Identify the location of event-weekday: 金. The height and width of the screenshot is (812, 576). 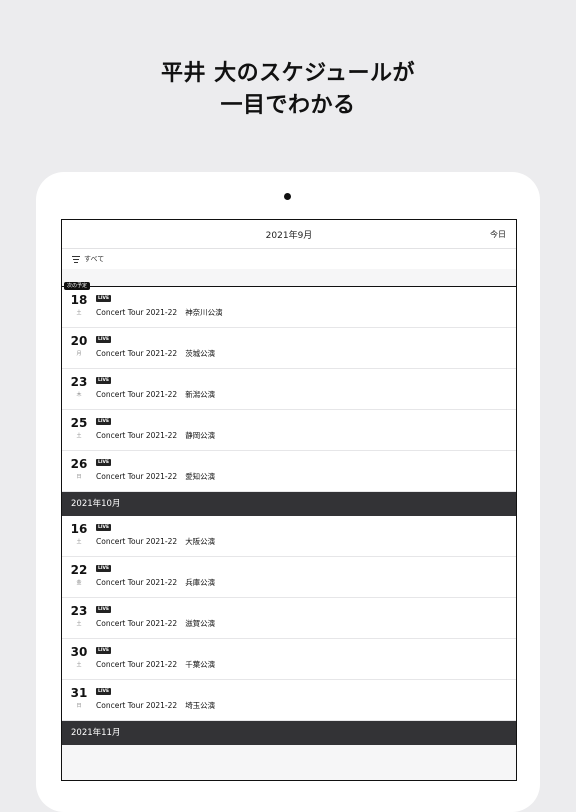
(79, 583).